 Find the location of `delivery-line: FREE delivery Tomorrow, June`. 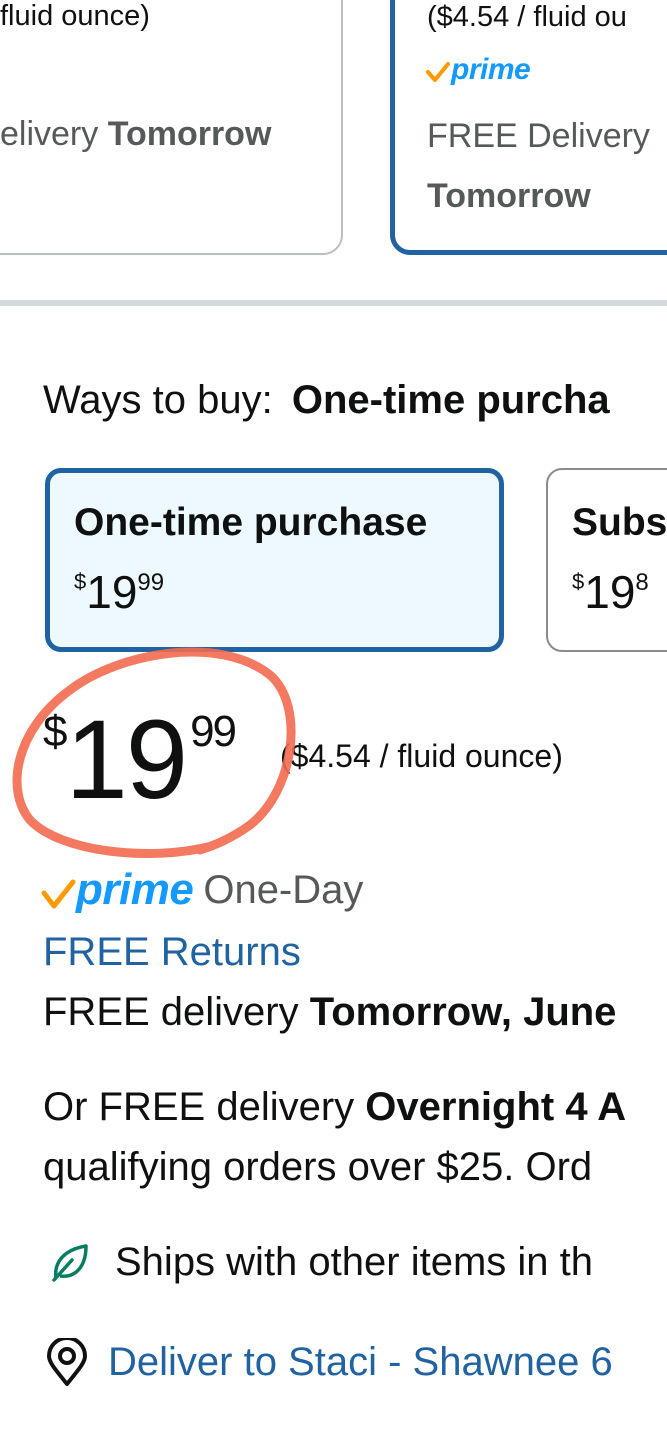

delivery-line: FREE delivery Tomorrow, June is located at coordinates (330, 1012).